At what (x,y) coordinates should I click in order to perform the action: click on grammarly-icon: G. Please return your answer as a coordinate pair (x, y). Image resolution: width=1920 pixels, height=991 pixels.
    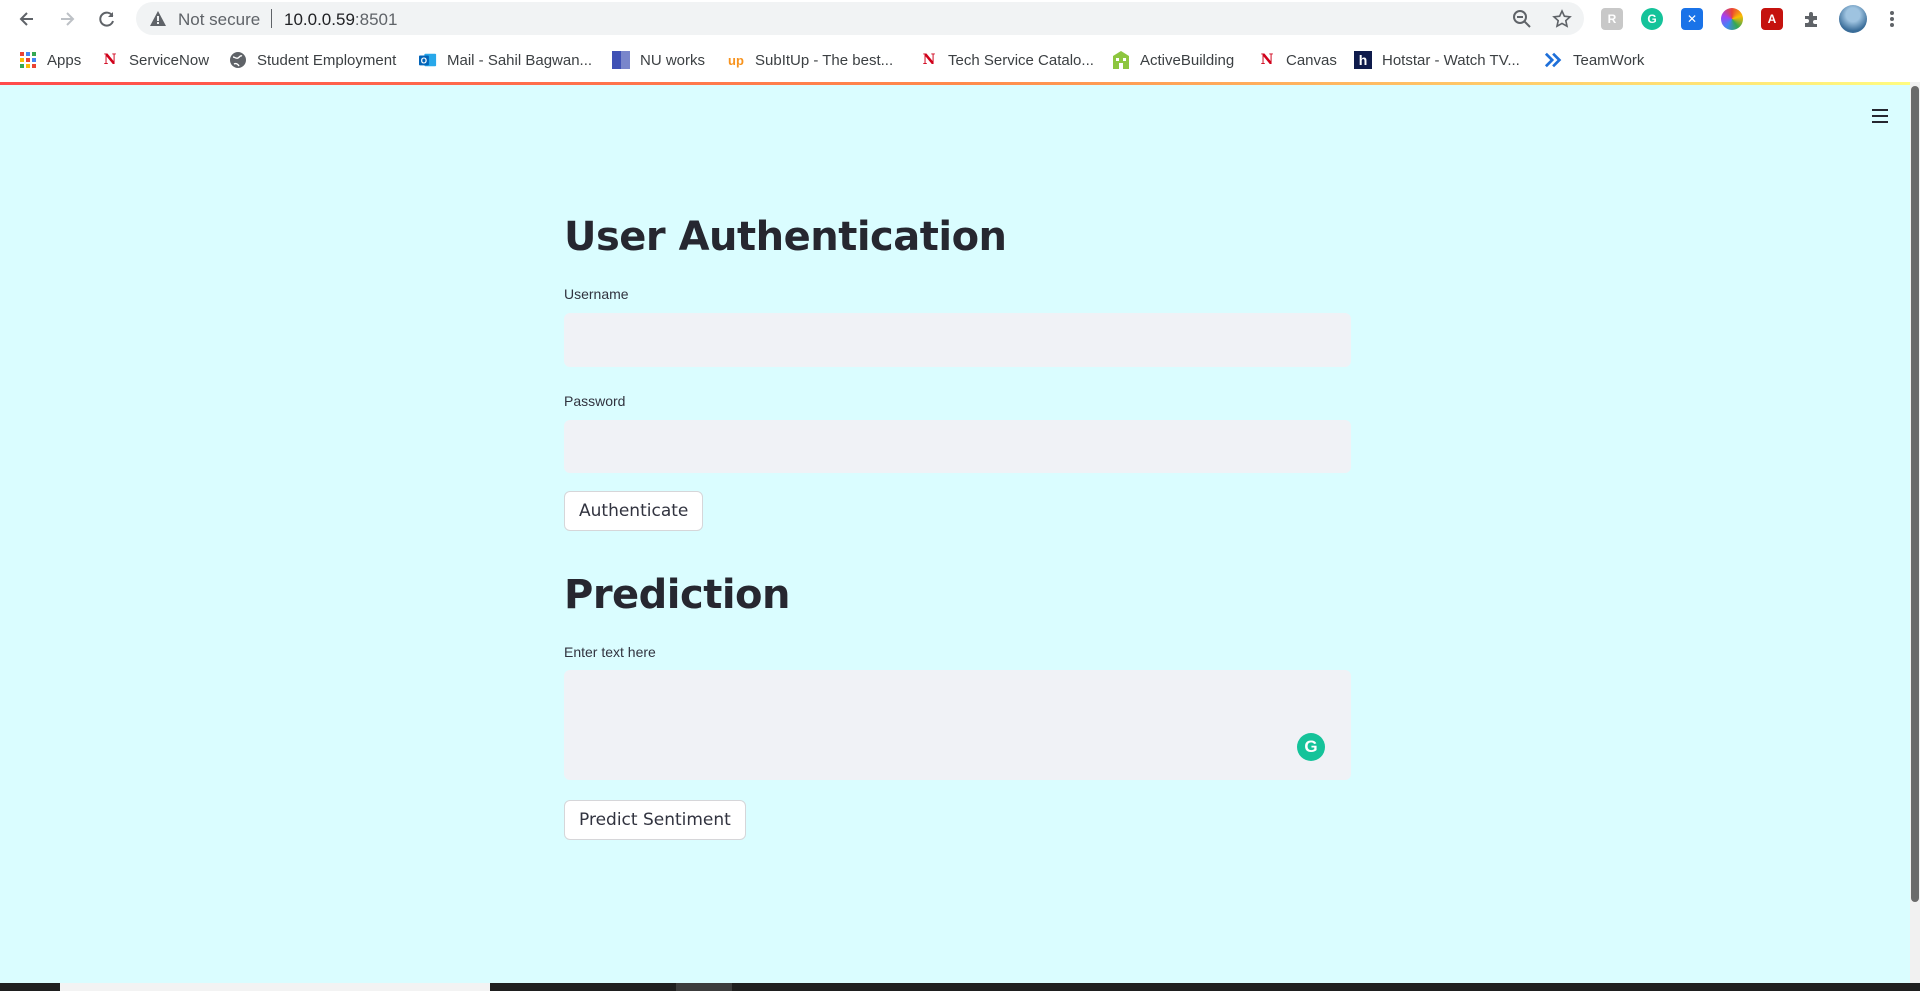
    Looking at the image, I should click on (1311, 747).